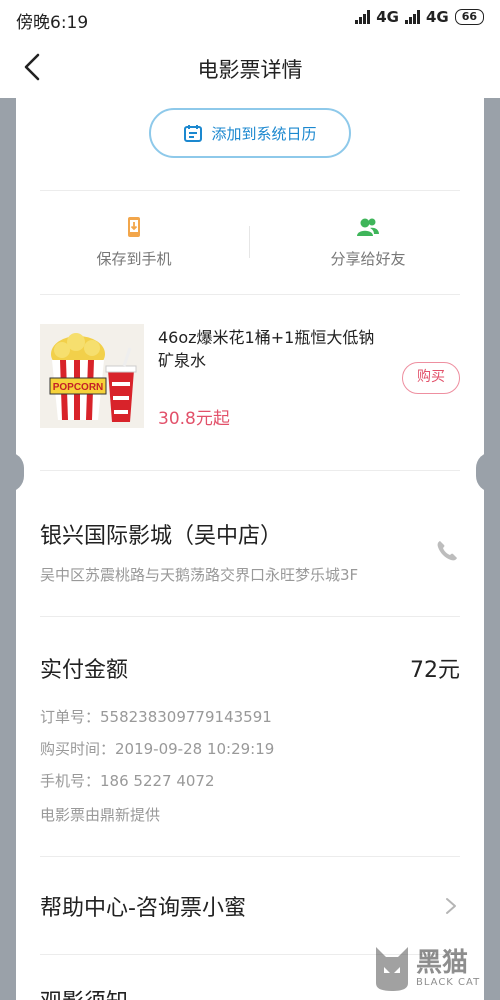 This screenshot has height=1000, width=500. I want to click on save-to-phone-label: 保存到手机, so click(134, 259).